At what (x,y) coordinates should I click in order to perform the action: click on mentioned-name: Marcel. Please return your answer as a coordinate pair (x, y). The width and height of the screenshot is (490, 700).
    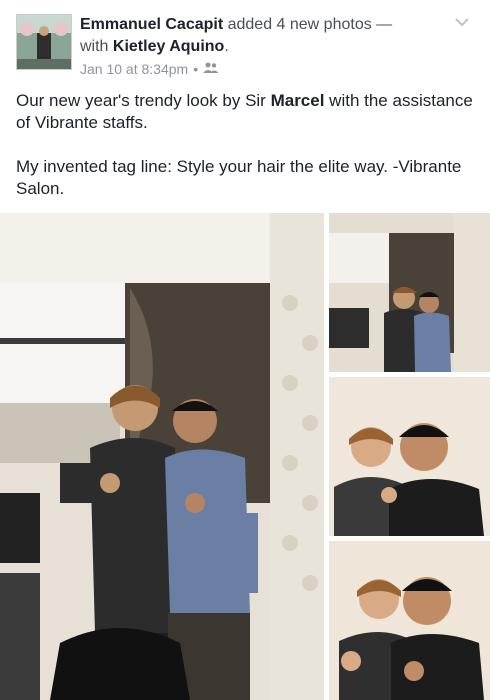
    Looking at the image, I should click on (298, 100).